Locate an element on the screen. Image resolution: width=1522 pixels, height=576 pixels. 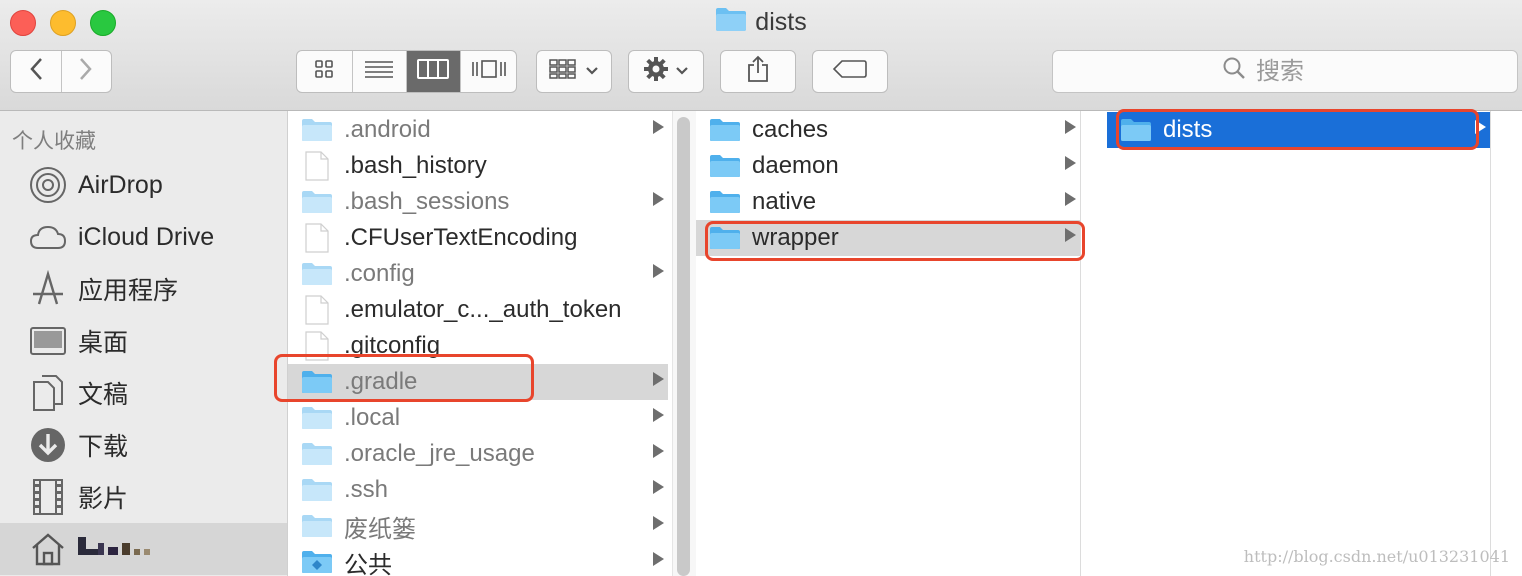
file-name: .local is located at coordinates (372, 417).